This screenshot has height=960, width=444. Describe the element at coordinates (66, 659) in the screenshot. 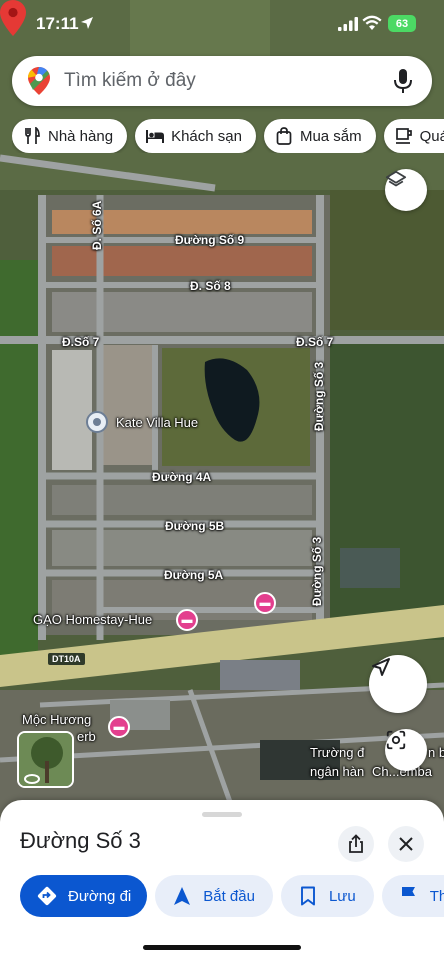

I see `highway-badge-dt10a: DT10A` at that location.